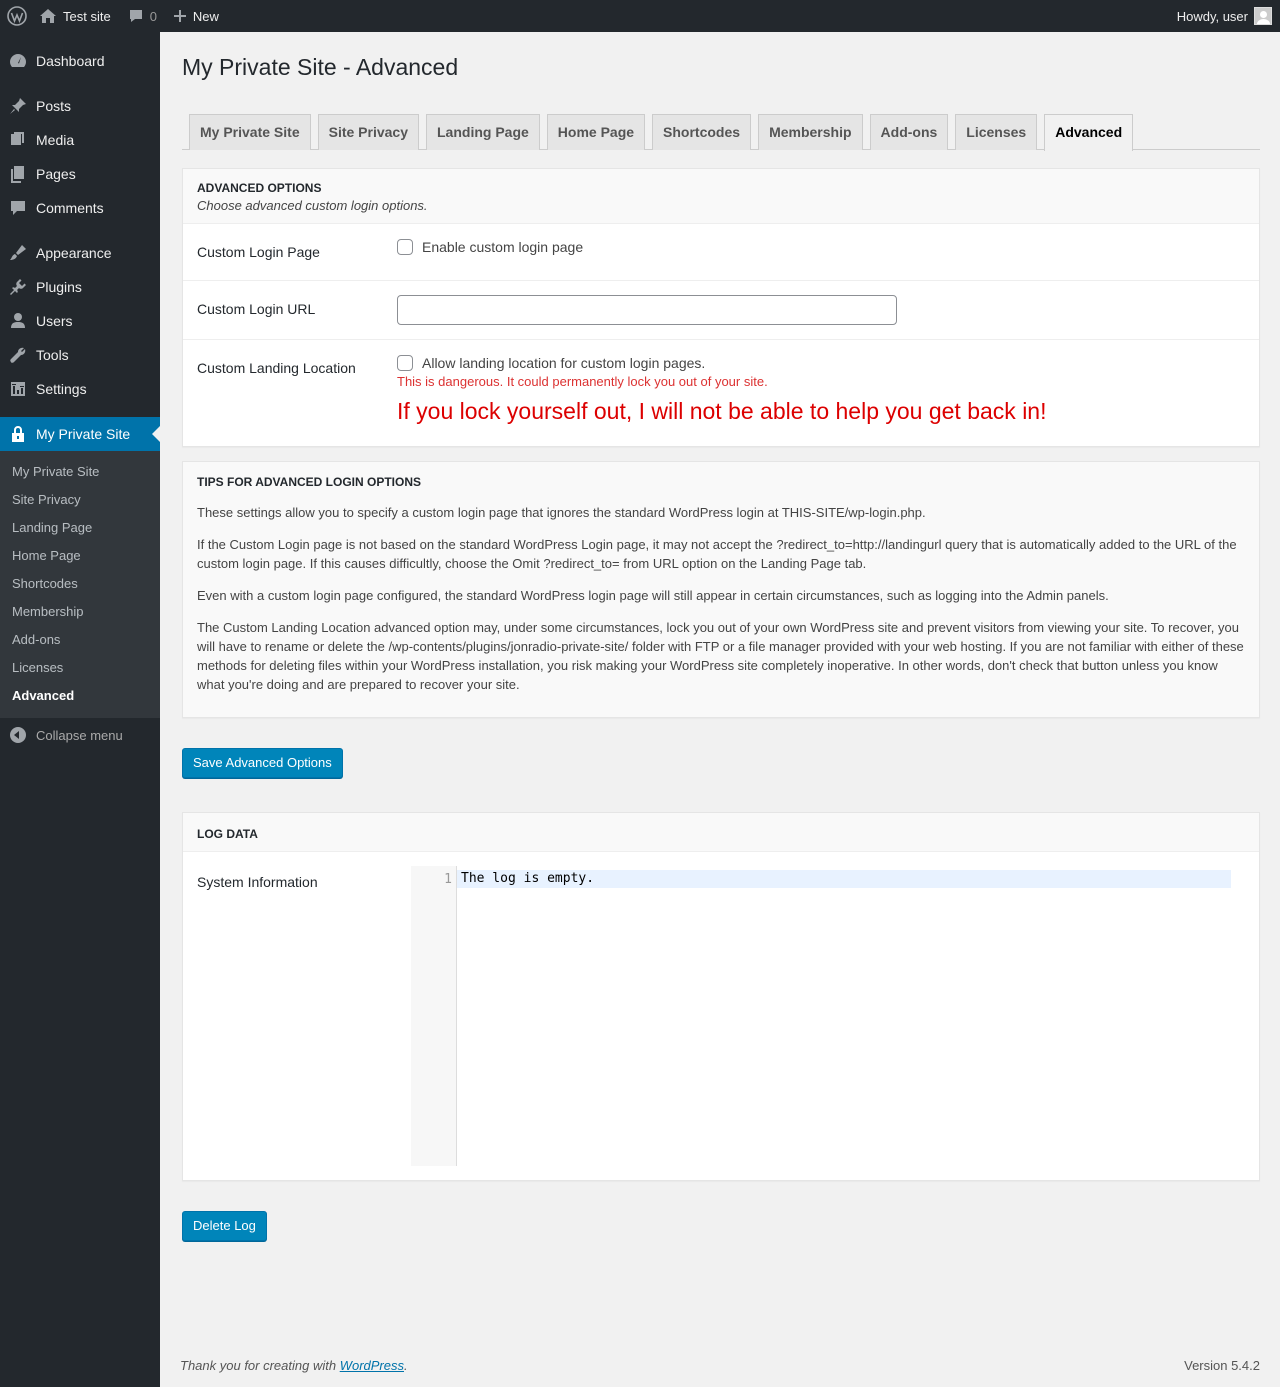 The width and height of the screenshot is (1280, 1387). Describe the element at coordinates (18, 174) in the screenshot. I see `pages-icon` at that location.